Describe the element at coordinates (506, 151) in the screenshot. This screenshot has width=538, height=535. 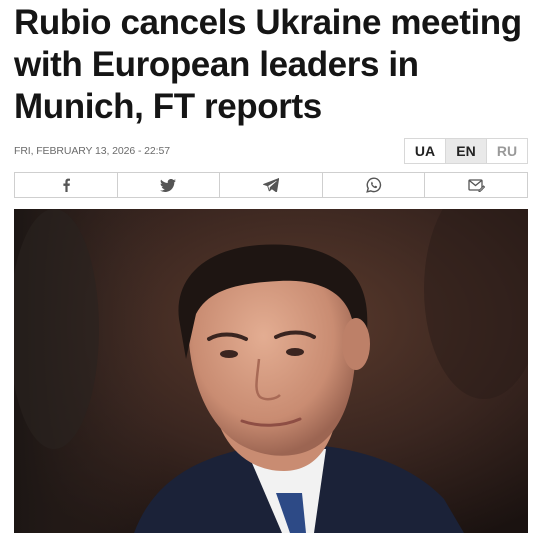
I see `language-ru-button: RU` at that location.